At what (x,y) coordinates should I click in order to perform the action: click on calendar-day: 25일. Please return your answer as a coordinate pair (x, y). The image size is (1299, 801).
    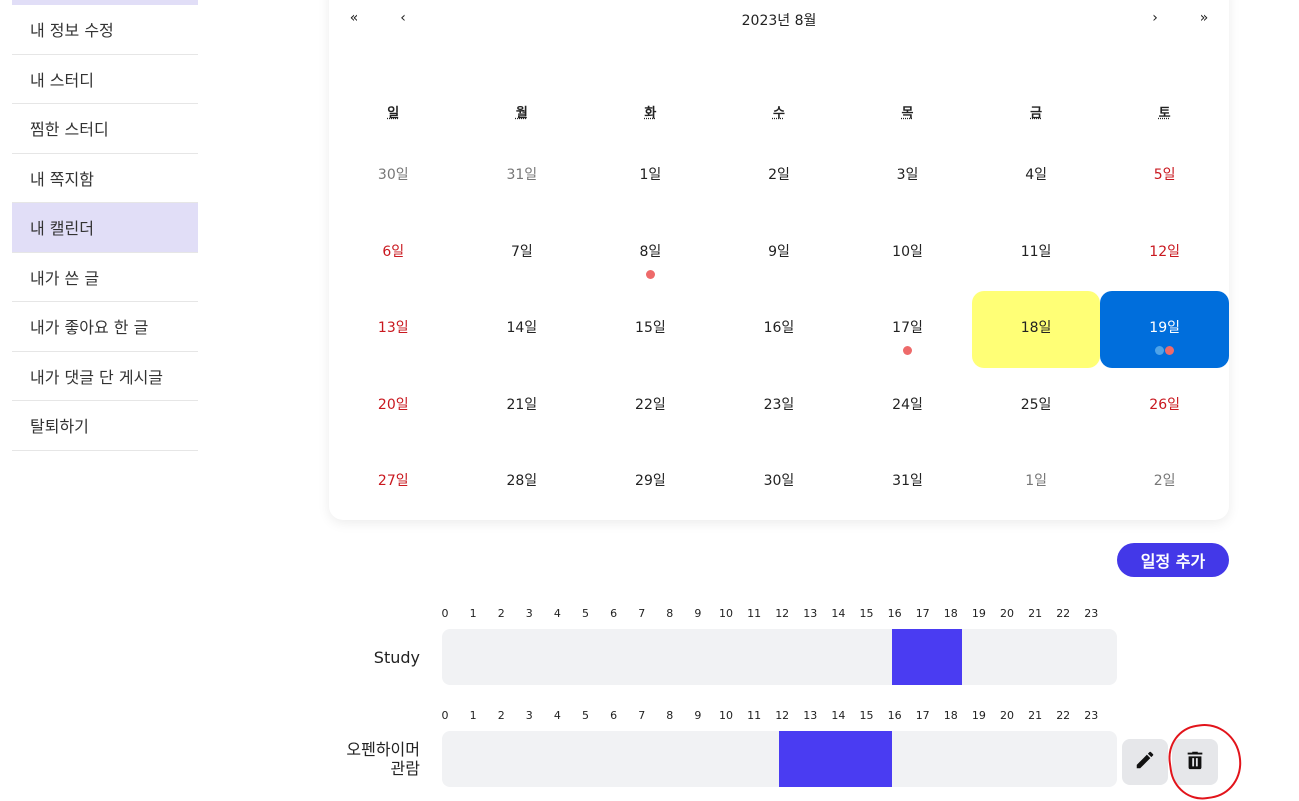
    Looking at the image, I should click on (1036, 406).